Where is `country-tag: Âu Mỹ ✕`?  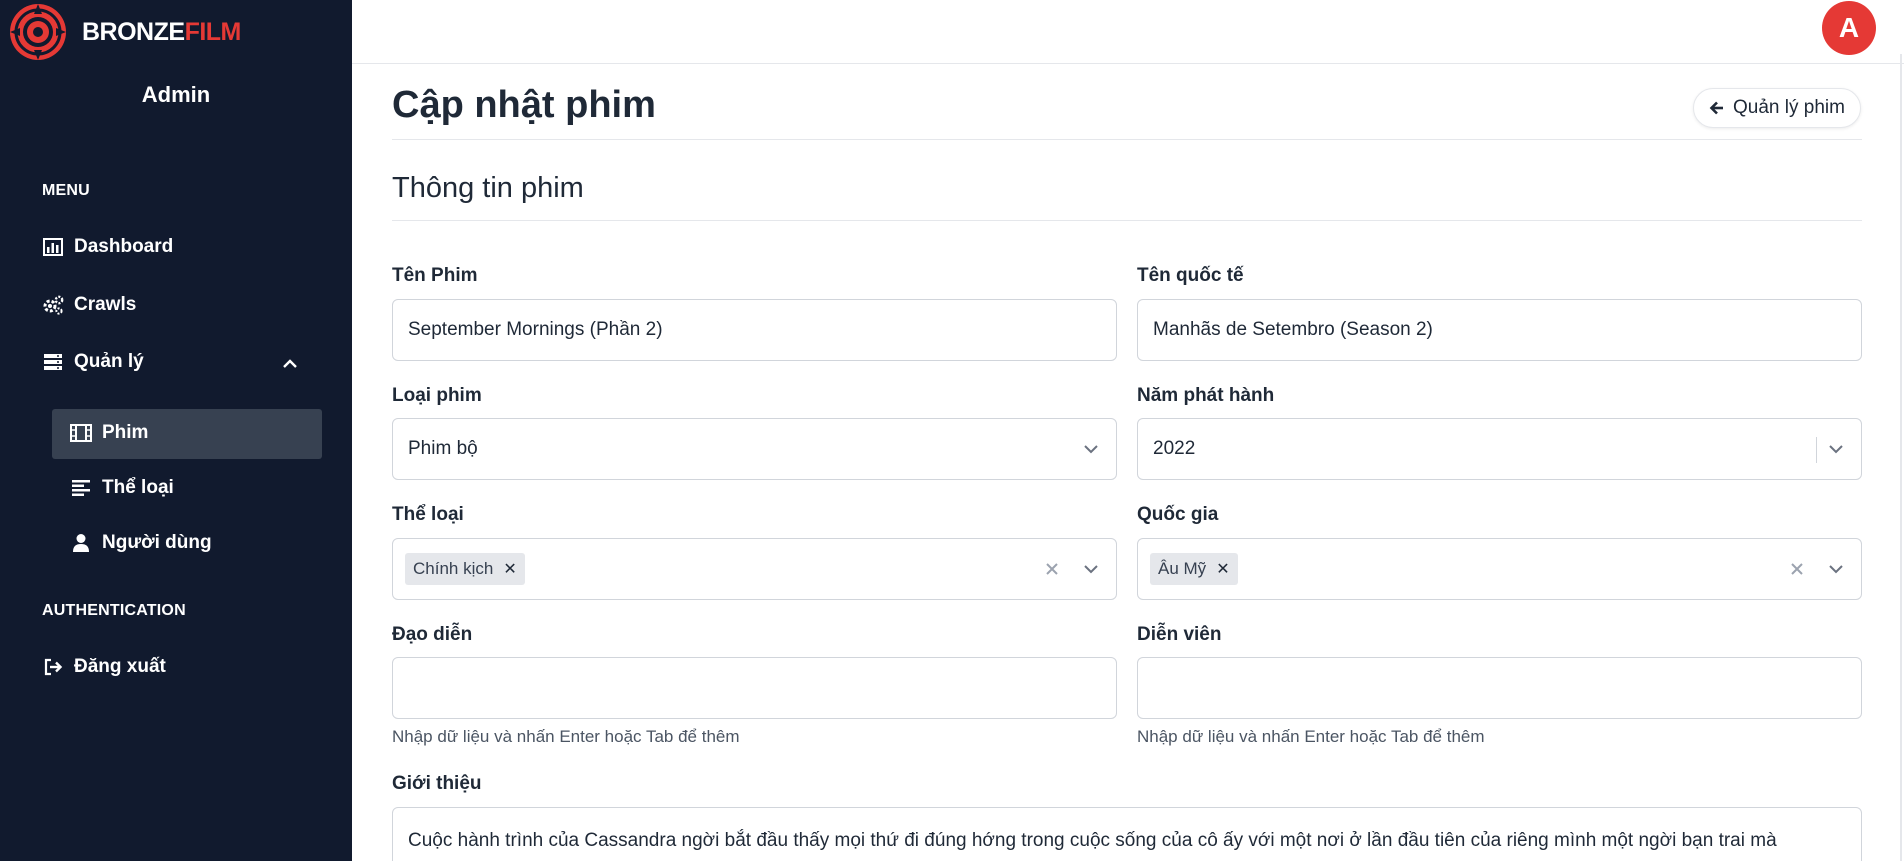 country-tag: Âu Mỹ ✕ is located at coordinates (1194, 569).